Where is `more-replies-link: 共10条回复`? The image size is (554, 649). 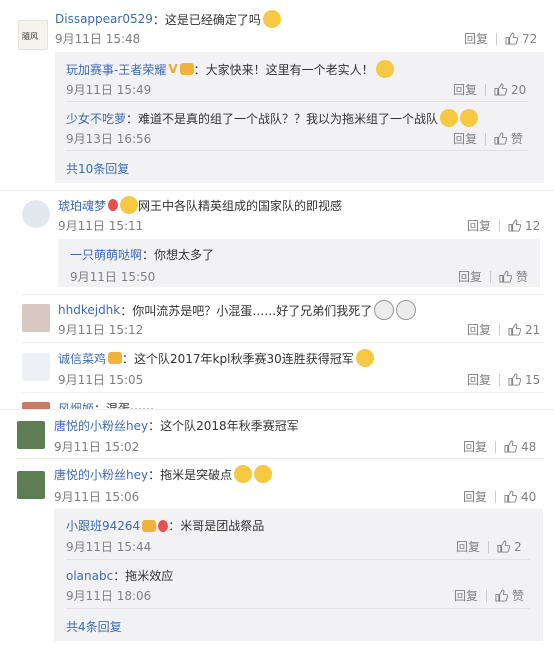 more-replies-link: 共10条回复 is located at coordinates (97, 168).